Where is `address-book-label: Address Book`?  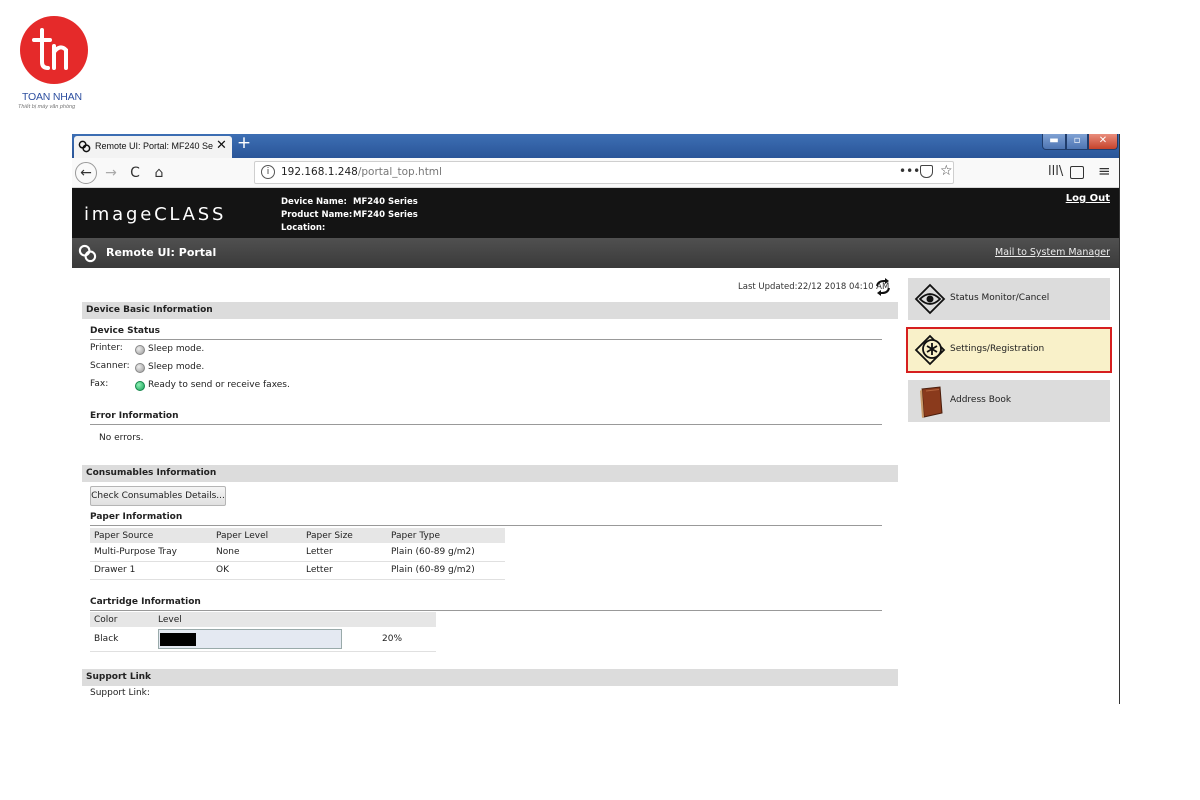 address-book-label: Address Book is located at coordinates (981, 400).